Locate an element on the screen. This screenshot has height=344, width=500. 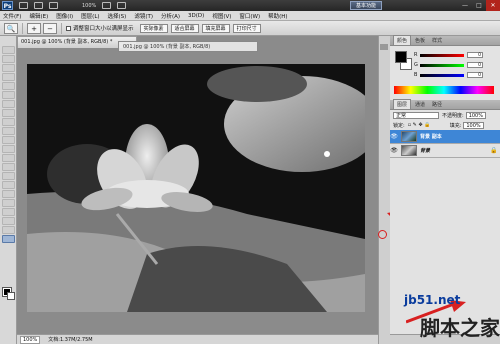
dodge-tool-icon is located at coordinates (8, 167).